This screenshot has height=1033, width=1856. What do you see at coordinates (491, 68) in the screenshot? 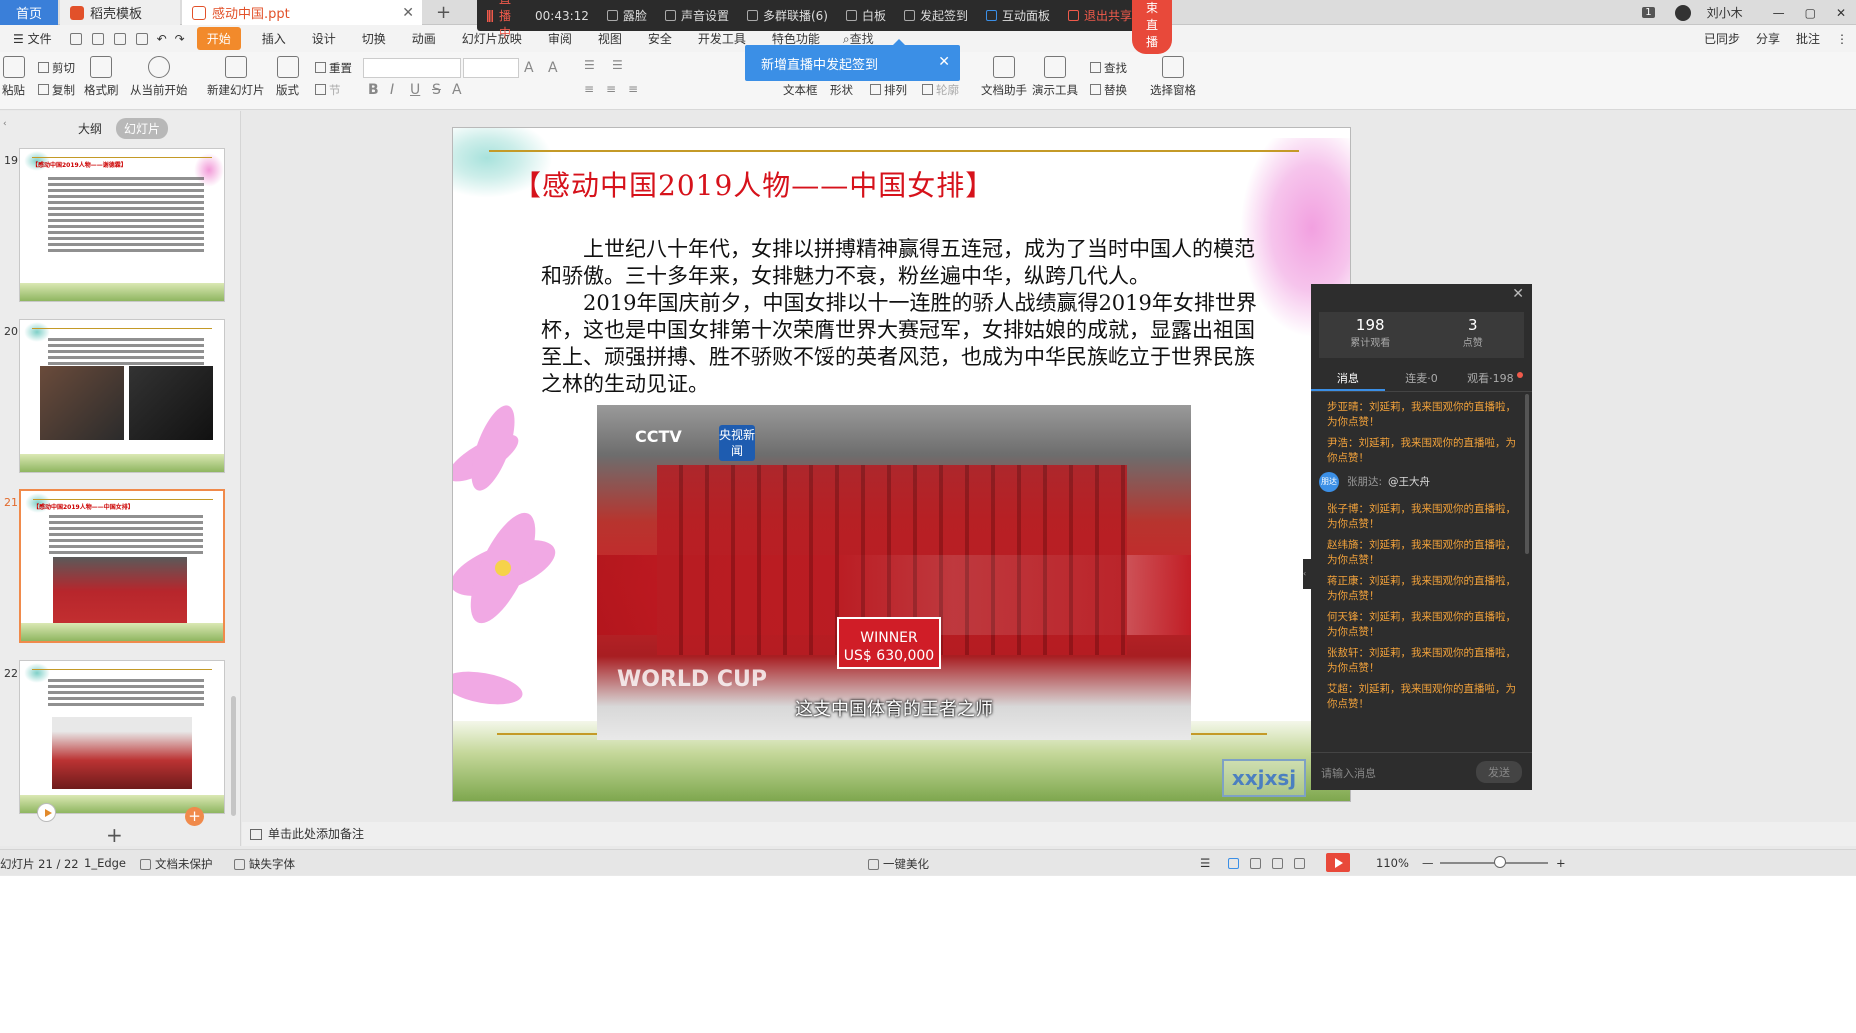
I see `font-size-select` at bounding box center [491, 68].